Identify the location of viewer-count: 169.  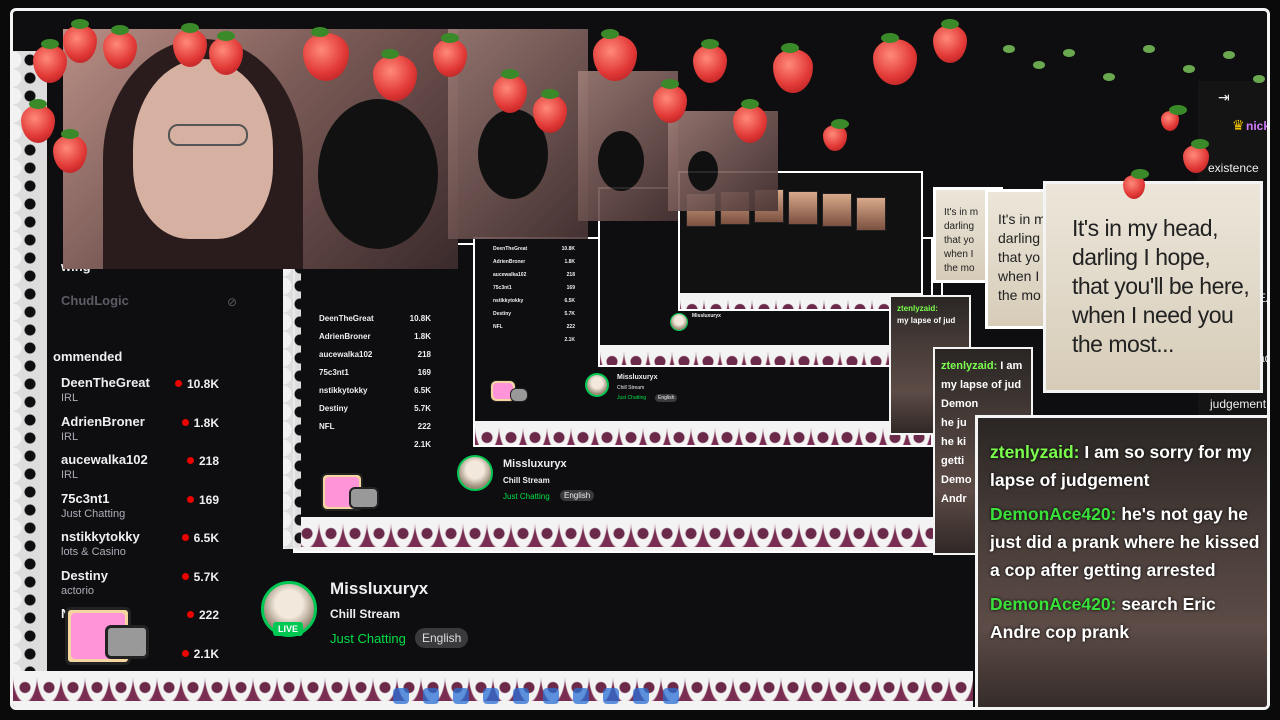
(202, 500).